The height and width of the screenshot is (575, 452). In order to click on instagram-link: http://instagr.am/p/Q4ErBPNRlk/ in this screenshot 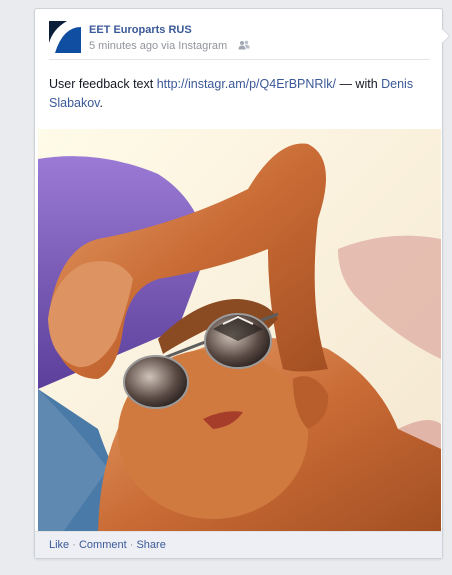, I will do `click(246, 84)`.